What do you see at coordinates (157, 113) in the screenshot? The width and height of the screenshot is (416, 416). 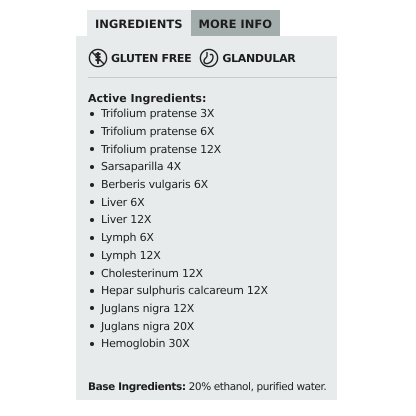 I see `ingredient-item: Trifolium pratense 3X` at bounding box center [157, 113].